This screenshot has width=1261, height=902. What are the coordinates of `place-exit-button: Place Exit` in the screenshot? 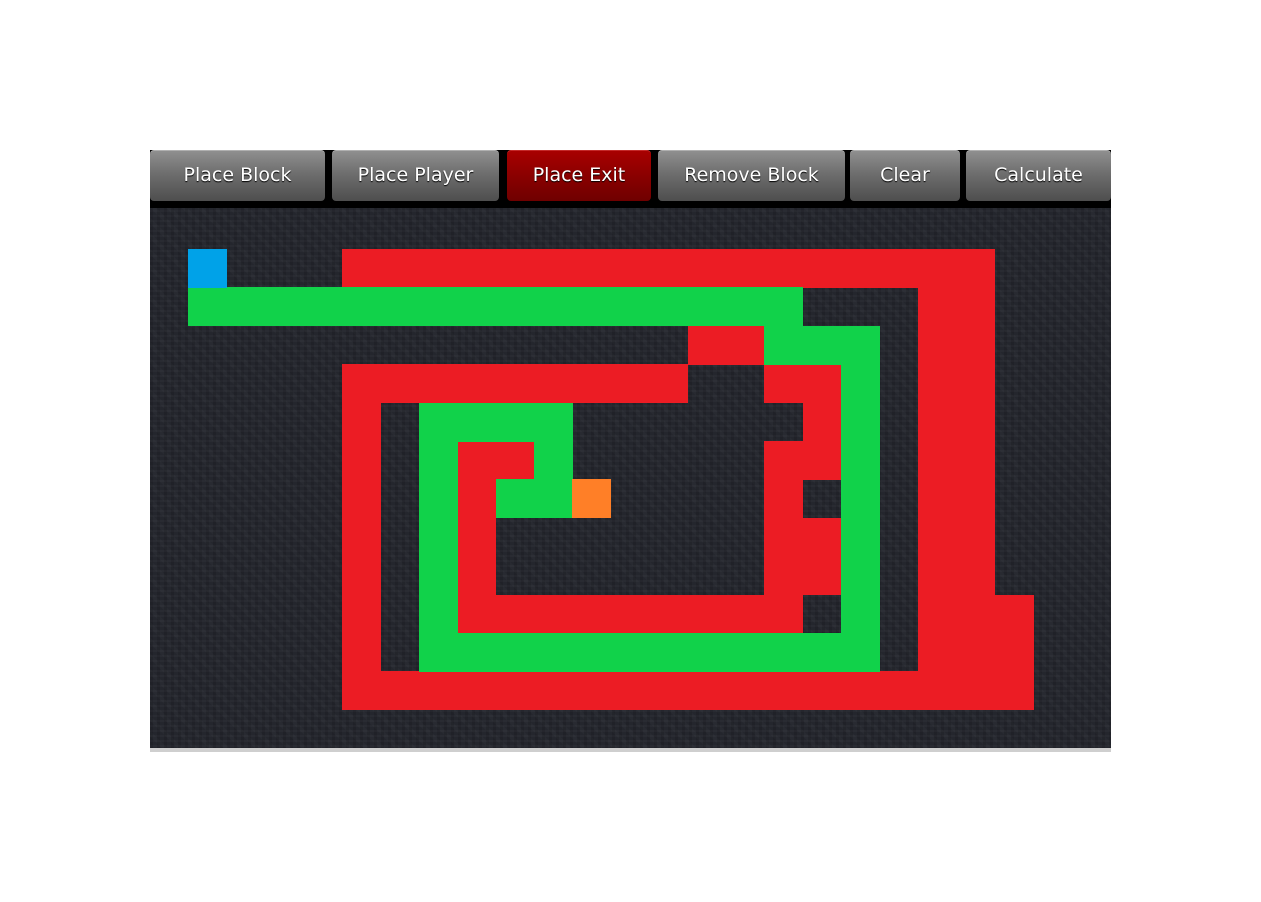 It's located at (579, 175).